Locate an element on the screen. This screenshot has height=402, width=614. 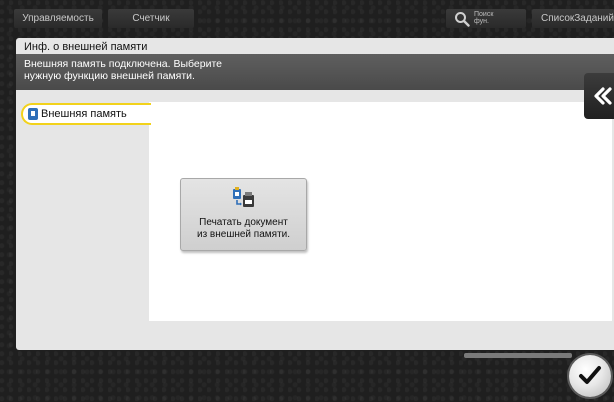
page-title: Инф. о внешней памяти is located at coordinates (86, 47).